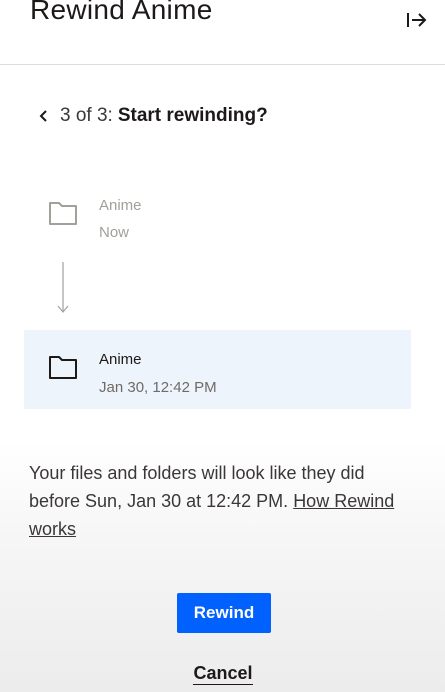 The image size is (445, 692). What do you see at coordinates (158, 387) in the screenshot?
I see `target-folder-date: Jan 30, 12:42 PM` at bounding box center [158, 387].